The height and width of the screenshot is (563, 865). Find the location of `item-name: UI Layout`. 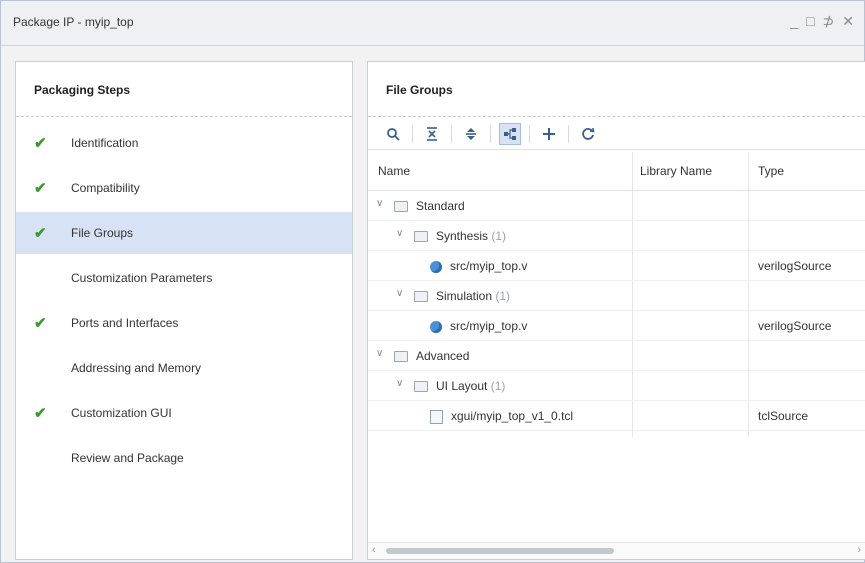

item-name: UI Layout is located at coordinates (462, 386).